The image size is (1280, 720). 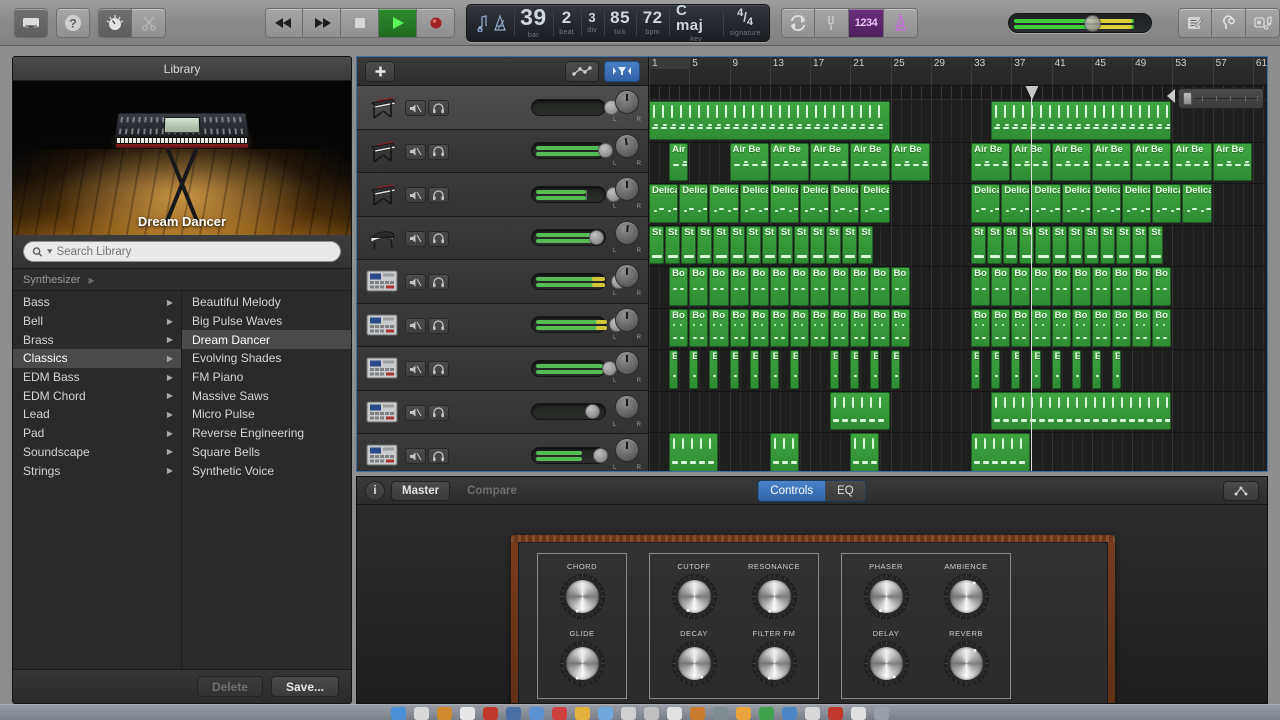 What do you see at coordinates (444, 713) in the screenshot?
I see `dock-item-safari` at bounding box center [444, 713].